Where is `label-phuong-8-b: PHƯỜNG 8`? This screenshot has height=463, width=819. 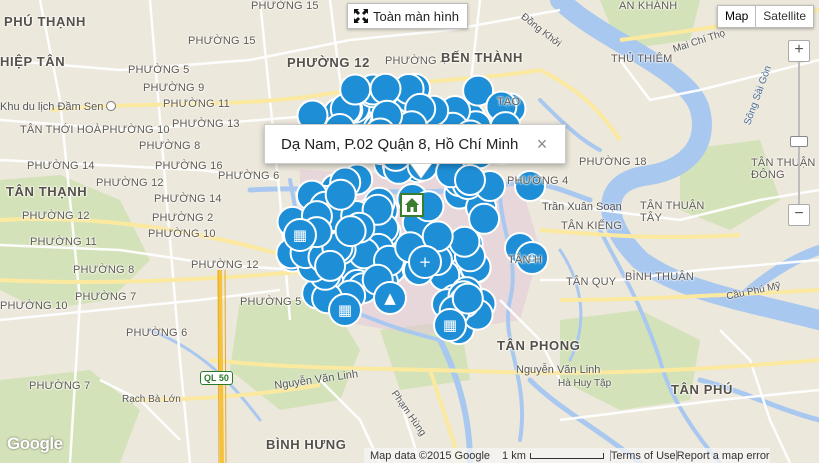 label-phuong-8-b: PHƯỜNG 8 is located at coordinates (104, 270).